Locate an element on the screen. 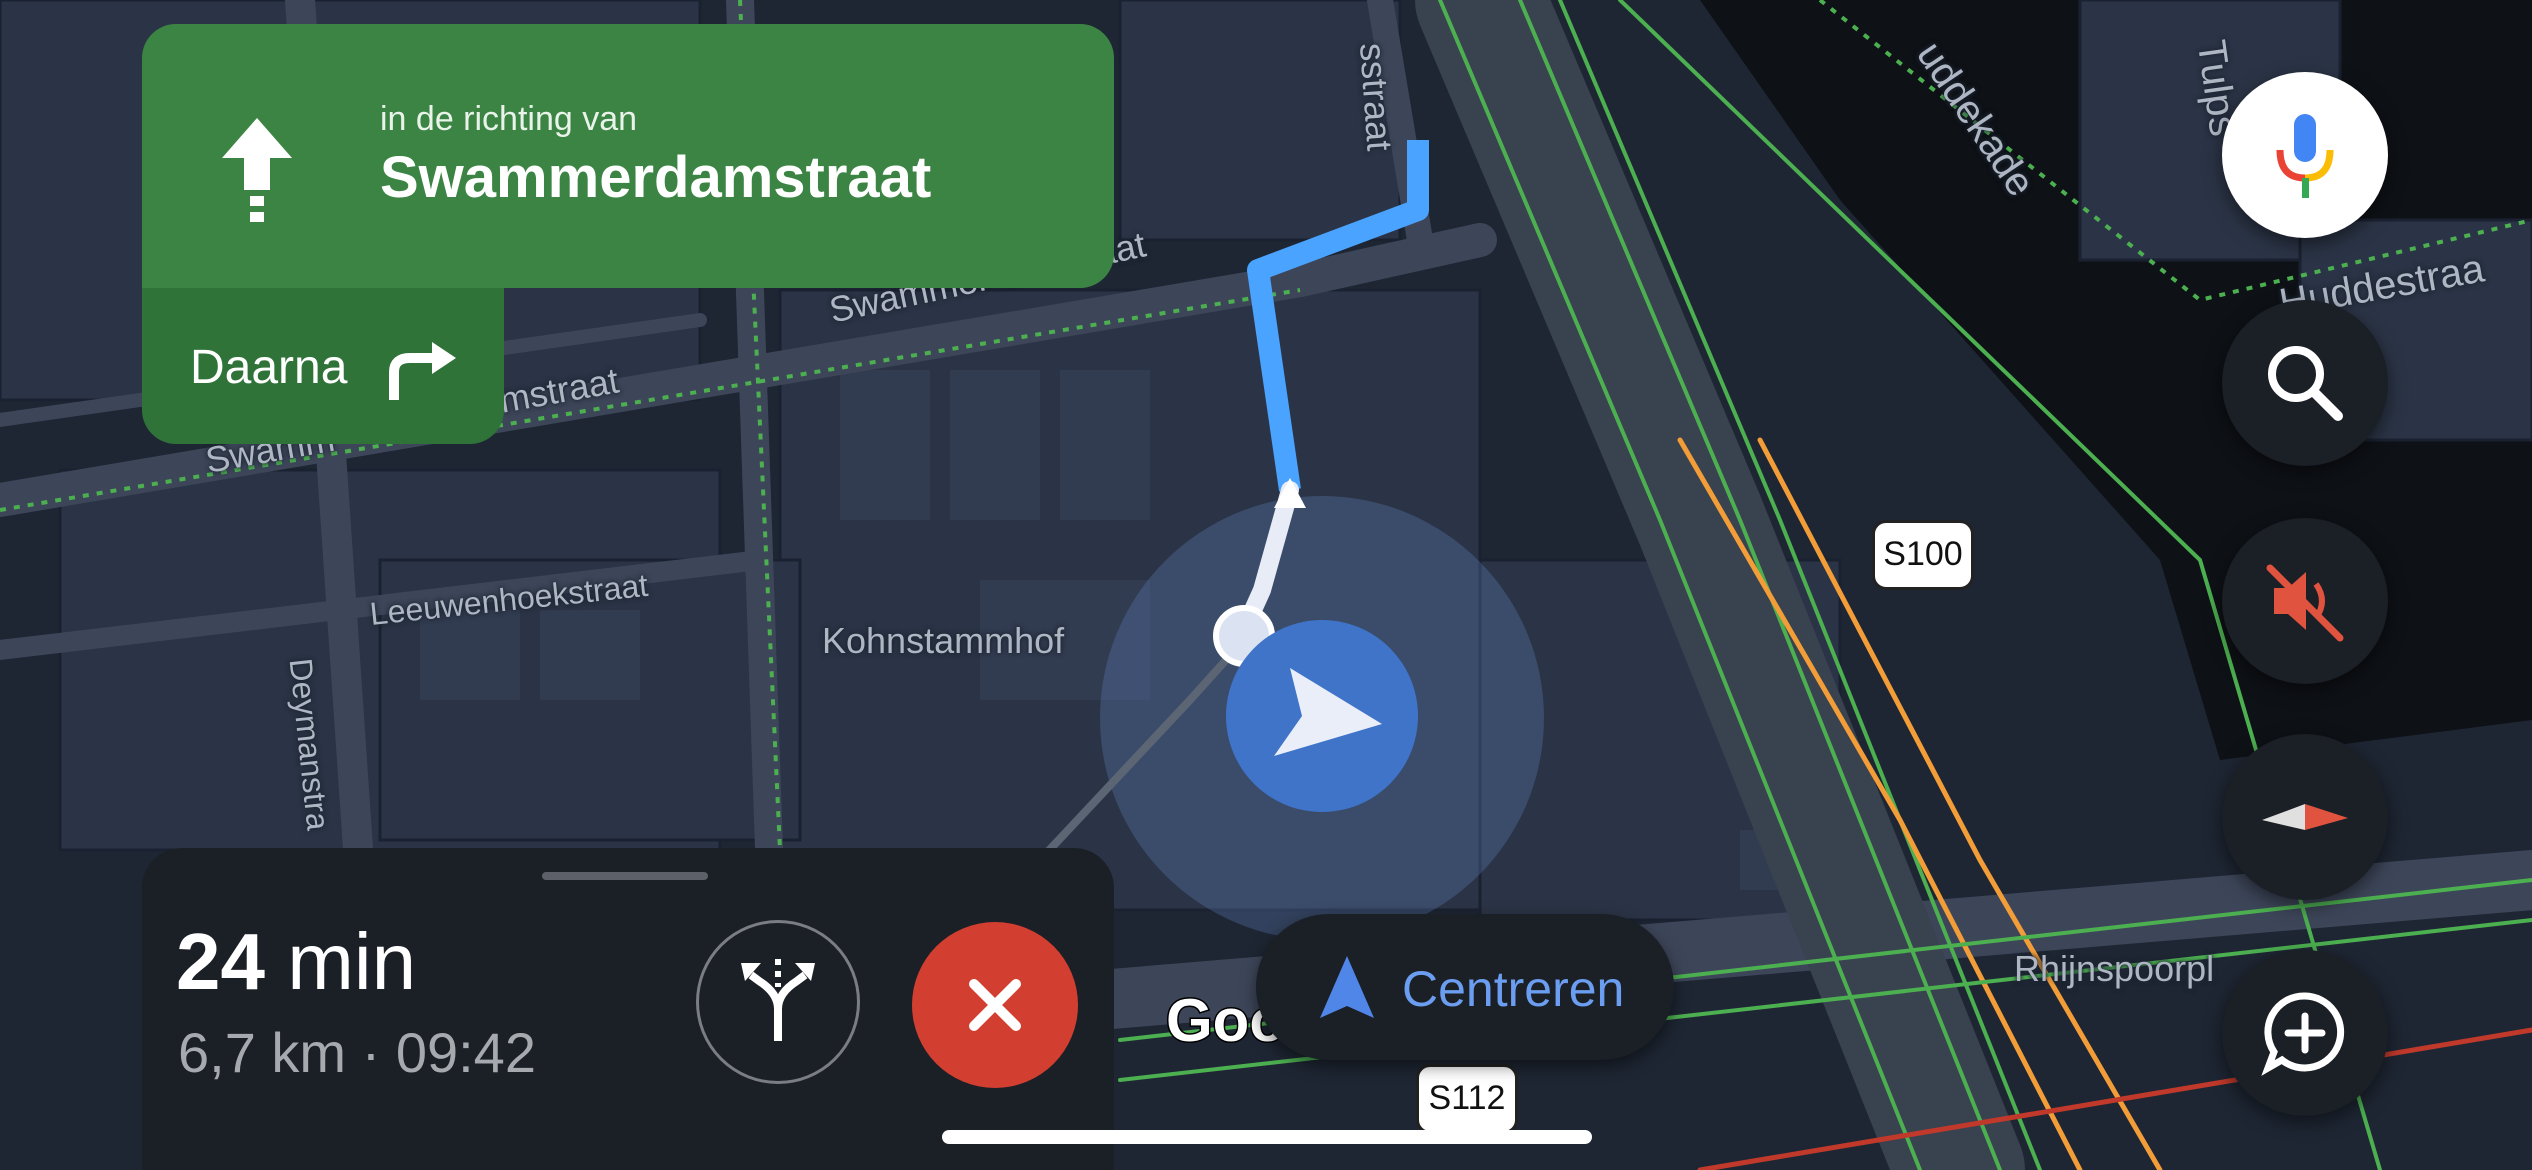  route-alternatives-icon is located at coordinates (778, 1000).